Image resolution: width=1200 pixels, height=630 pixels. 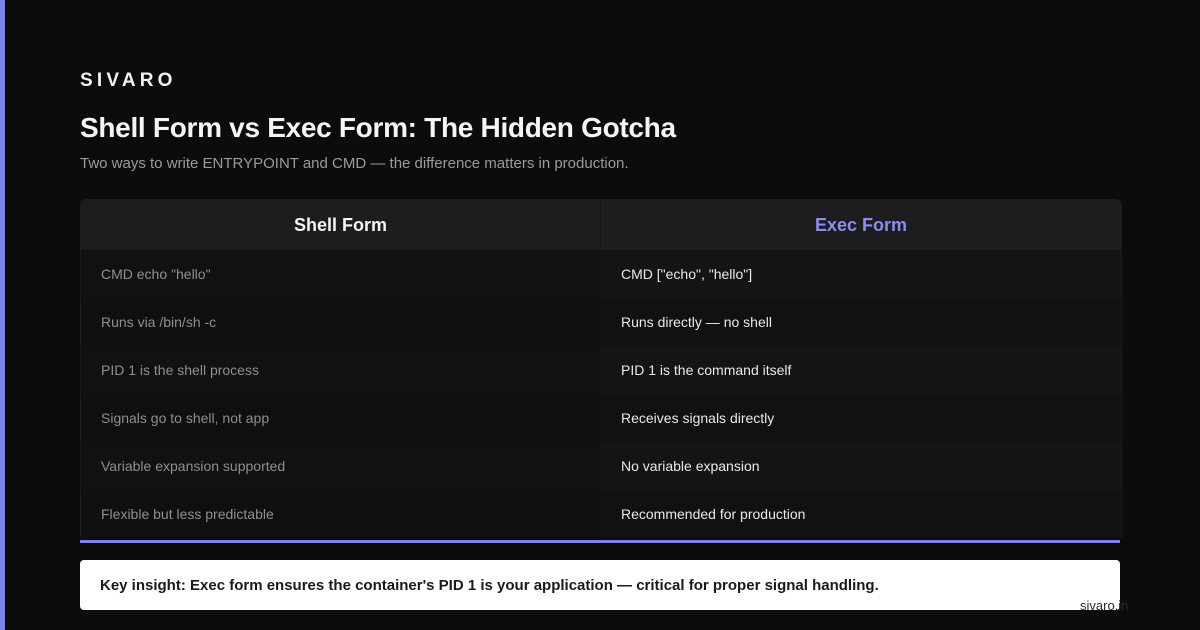 What do you see at coordinates (861, 418) in the screenshot?
I see `exec-form-cell: Receives signals directly` at bounding box center [861, 418].